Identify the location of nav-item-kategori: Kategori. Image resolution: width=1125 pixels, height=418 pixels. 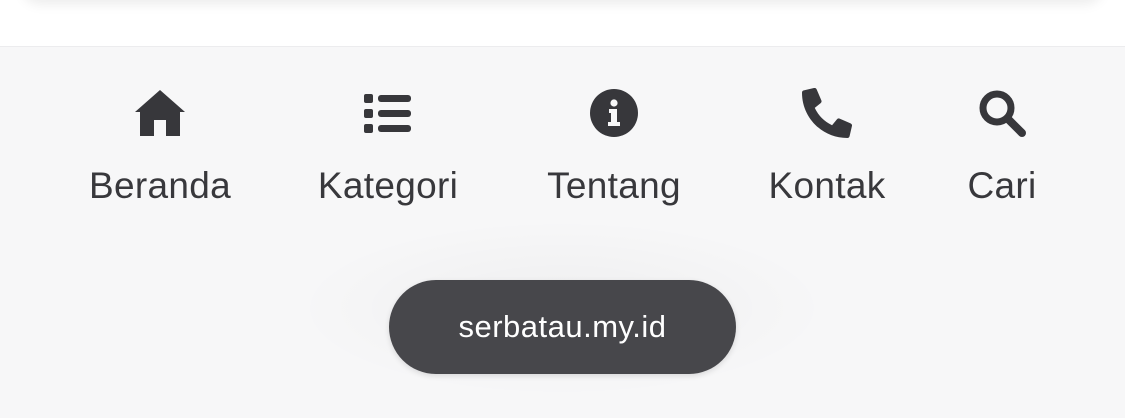
(388, 132).